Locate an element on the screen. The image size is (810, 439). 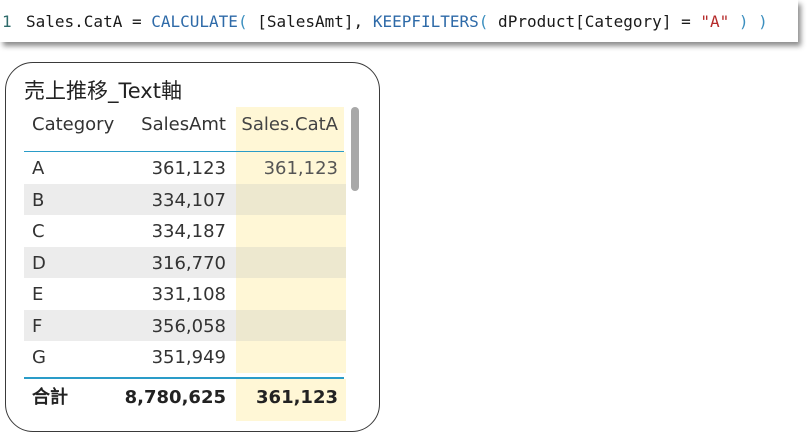
table-row: B 334,107 is located at coordinates (185, 199).